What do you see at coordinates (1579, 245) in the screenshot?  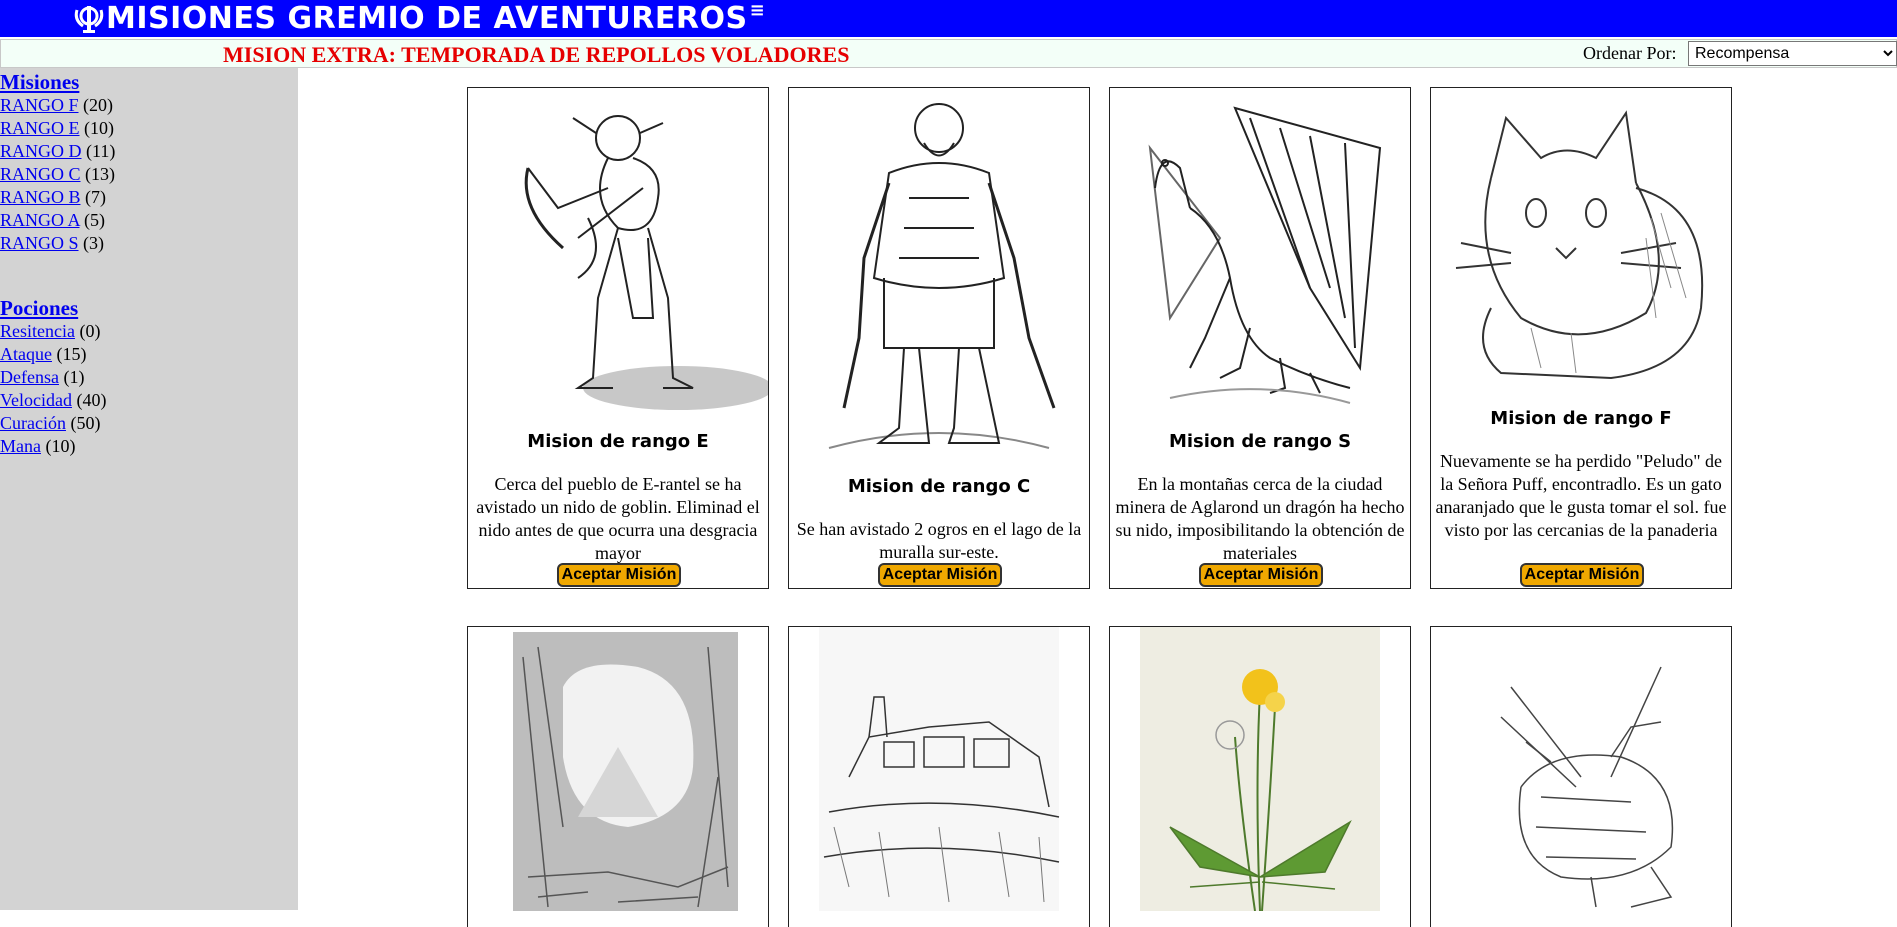 I see `cat-illustration` at bounding box center [1579, 245].